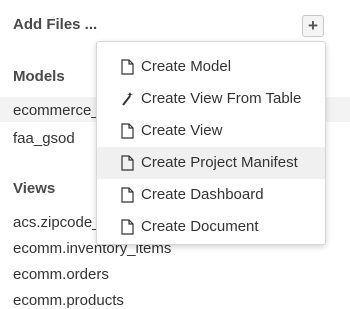 The width and height of the screenshot is (350, 309). I want to click on view-item-acs-zipcode: acs.zipcode_, so click(57, 222).